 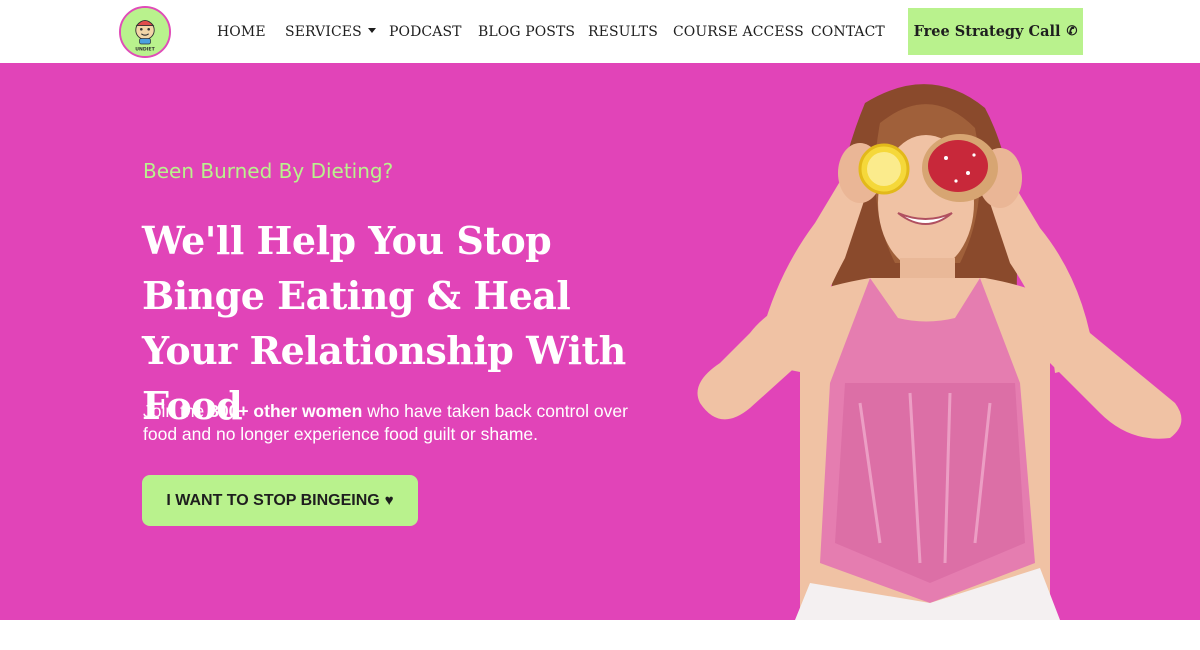 What do you see at coordinates (848, 32) in the screenshot?
I see `nav-contact: CONTACT` at bounding box center [848, 32].